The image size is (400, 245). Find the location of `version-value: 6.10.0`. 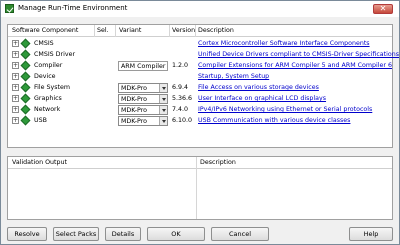

version-value: 6.10.0 is located at coordinates (182, 120).